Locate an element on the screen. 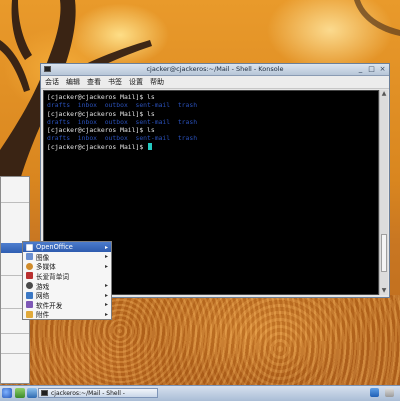  close-button: × is located at coordinates (382, 69).